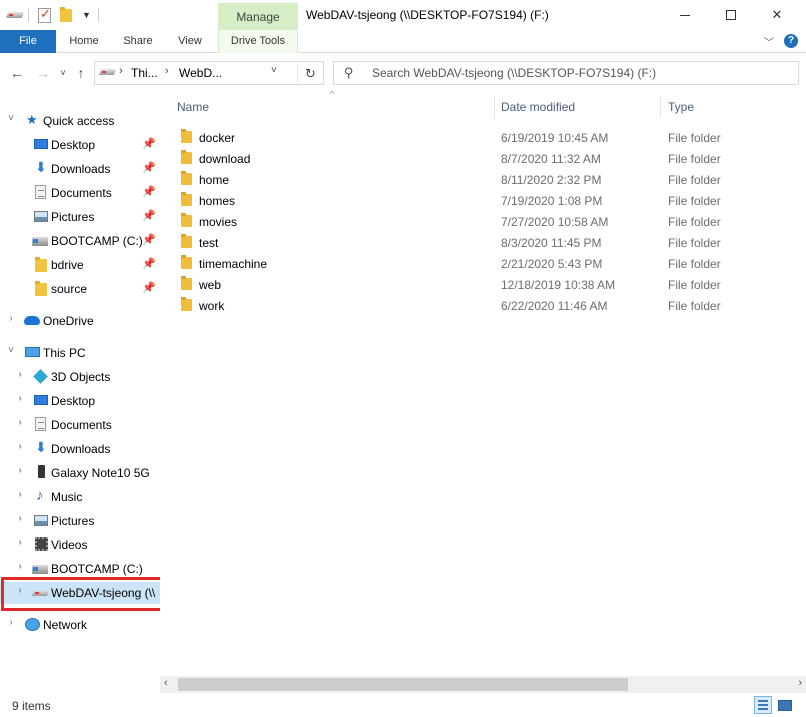 This screenshot has width=806, height=717. I want to click on nav-quick-access: ˅ ★ Quick access, so click(80, 121).